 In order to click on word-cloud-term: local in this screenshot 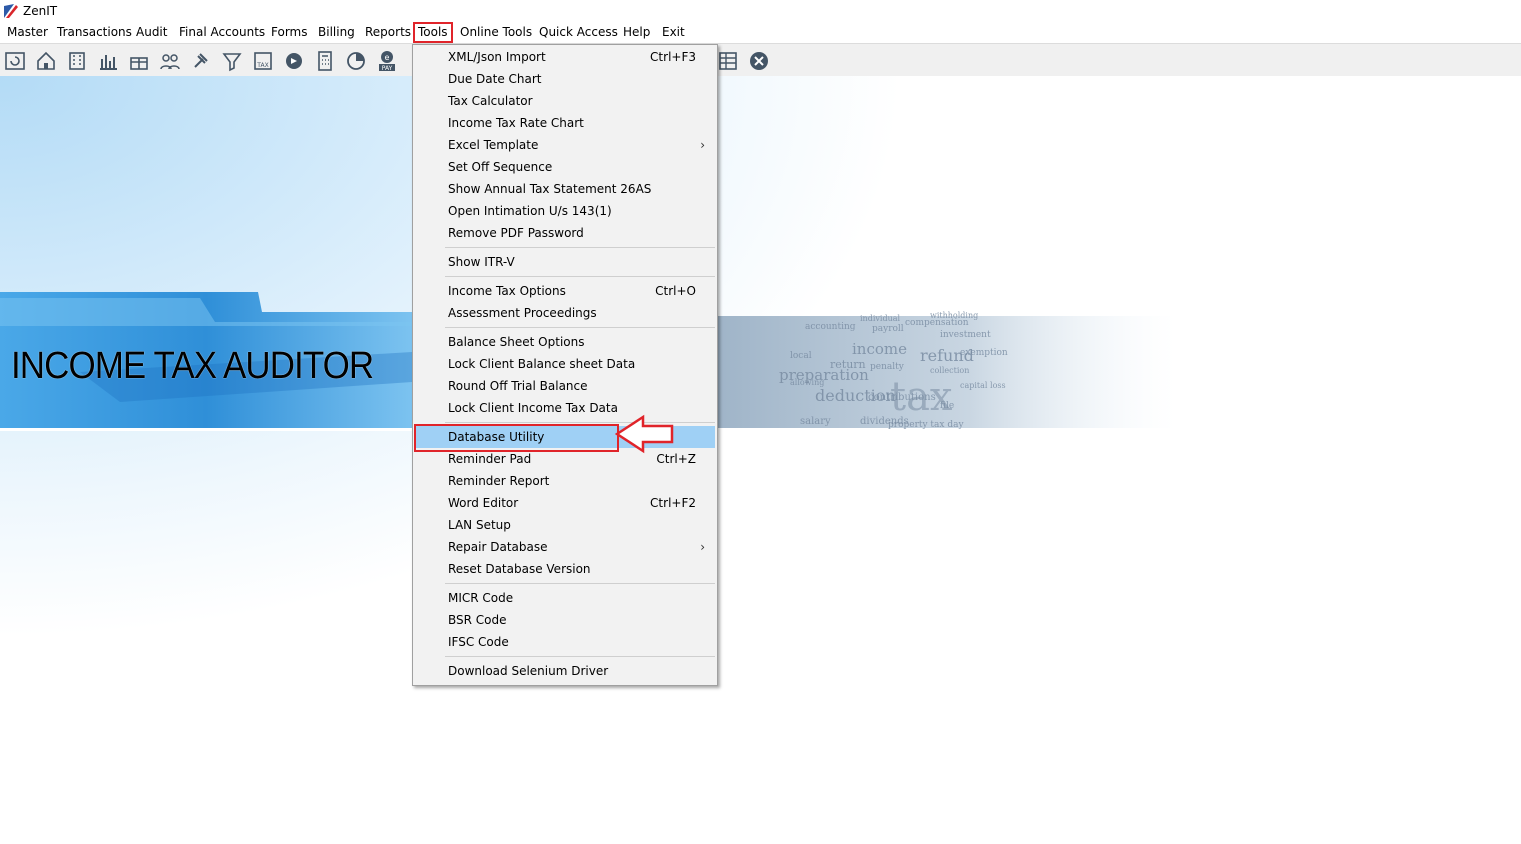, I will do `click(801, 356)`.